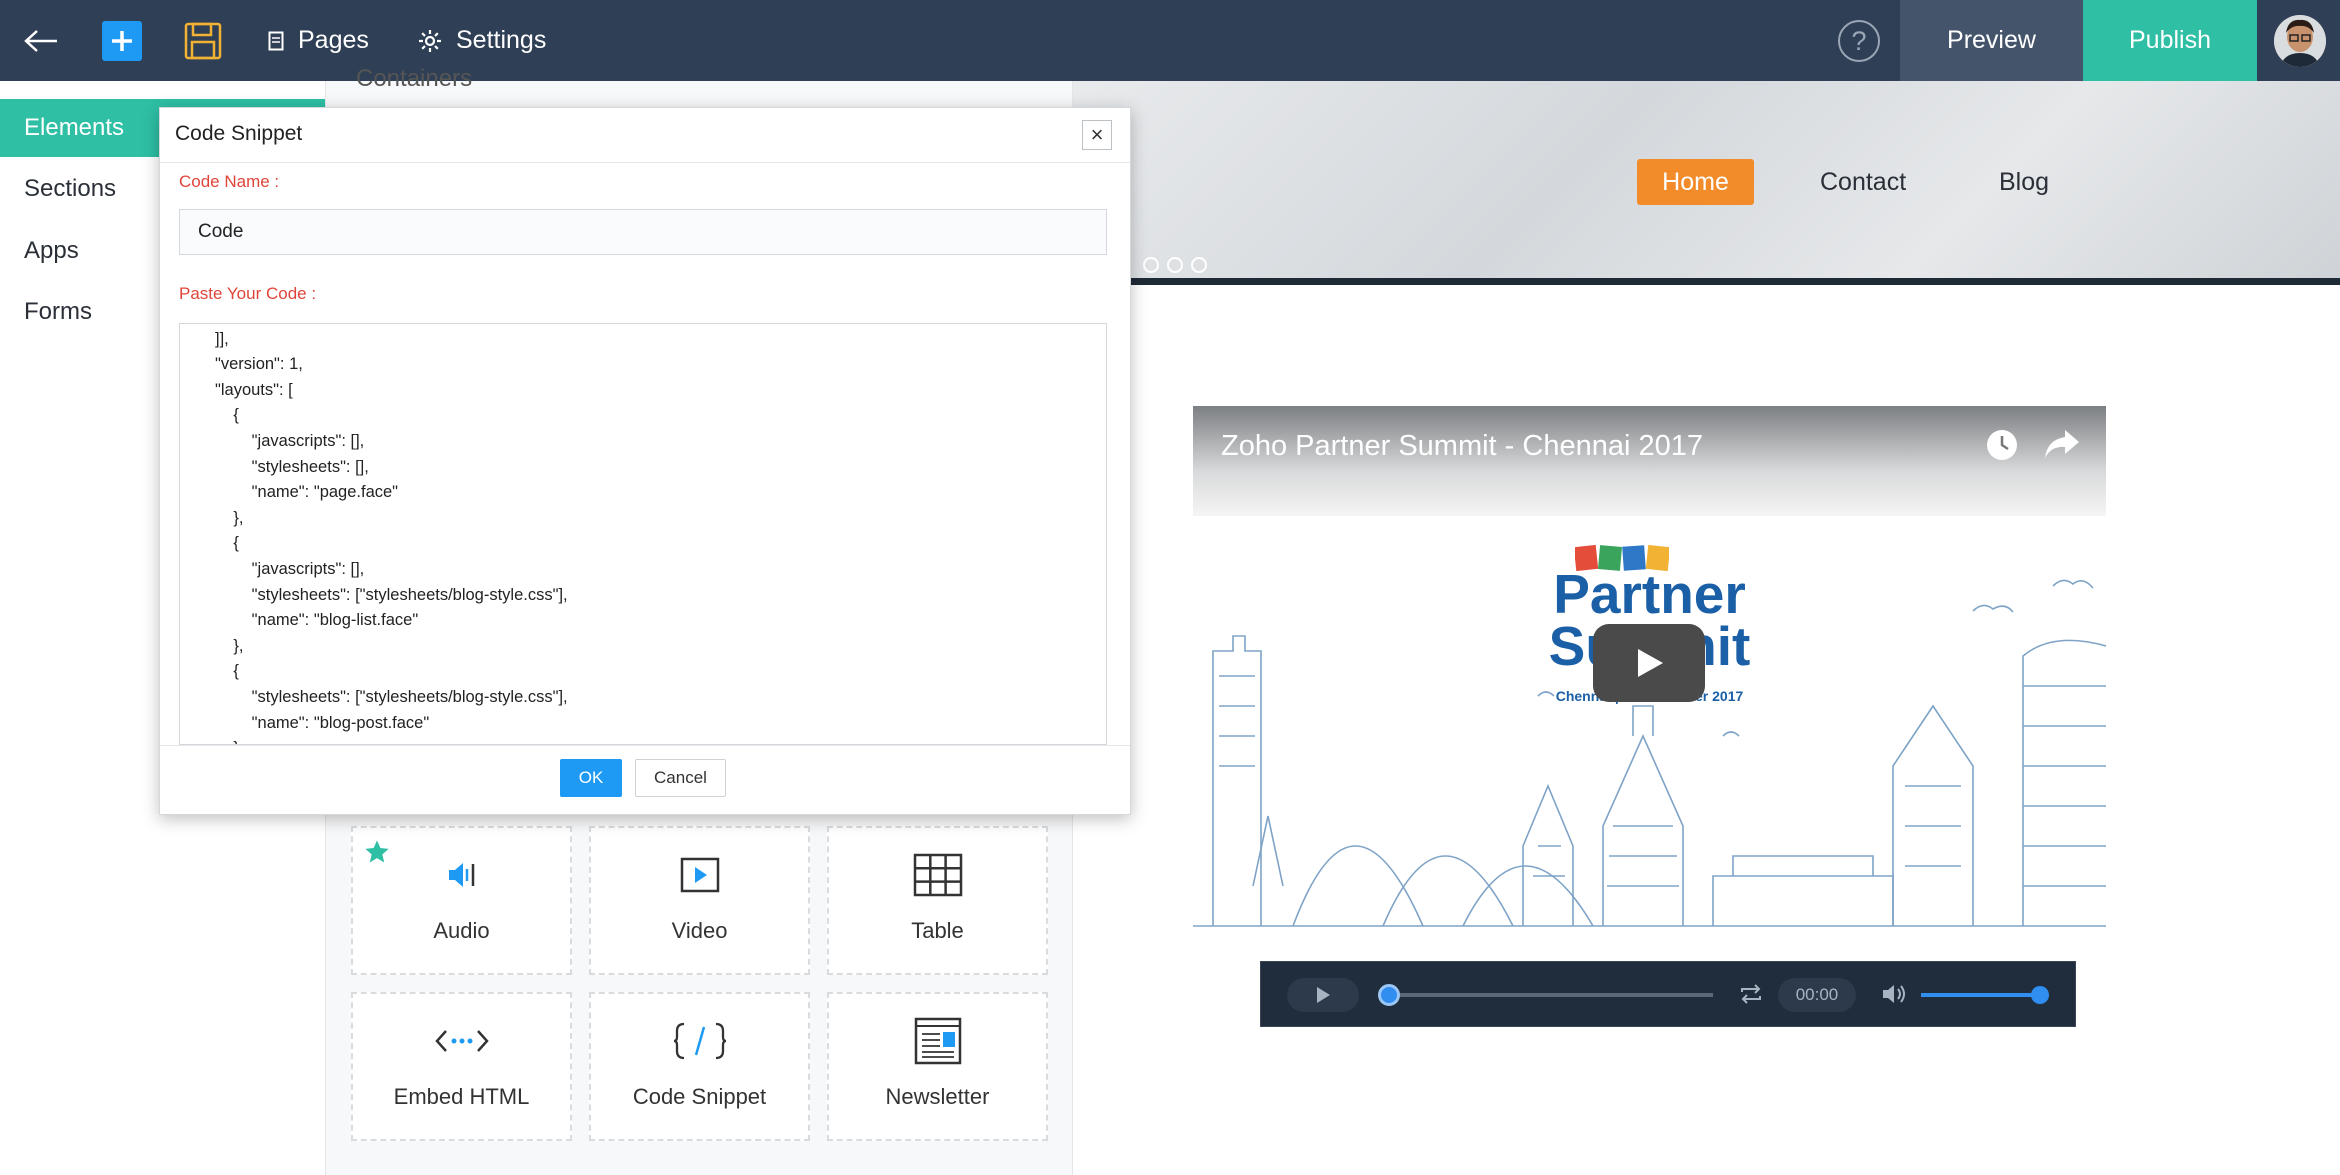 The image size is (2340, 1175). Describe the element at coordinates (462, 875) in the screenshot. I see `audio-icon` at that location.